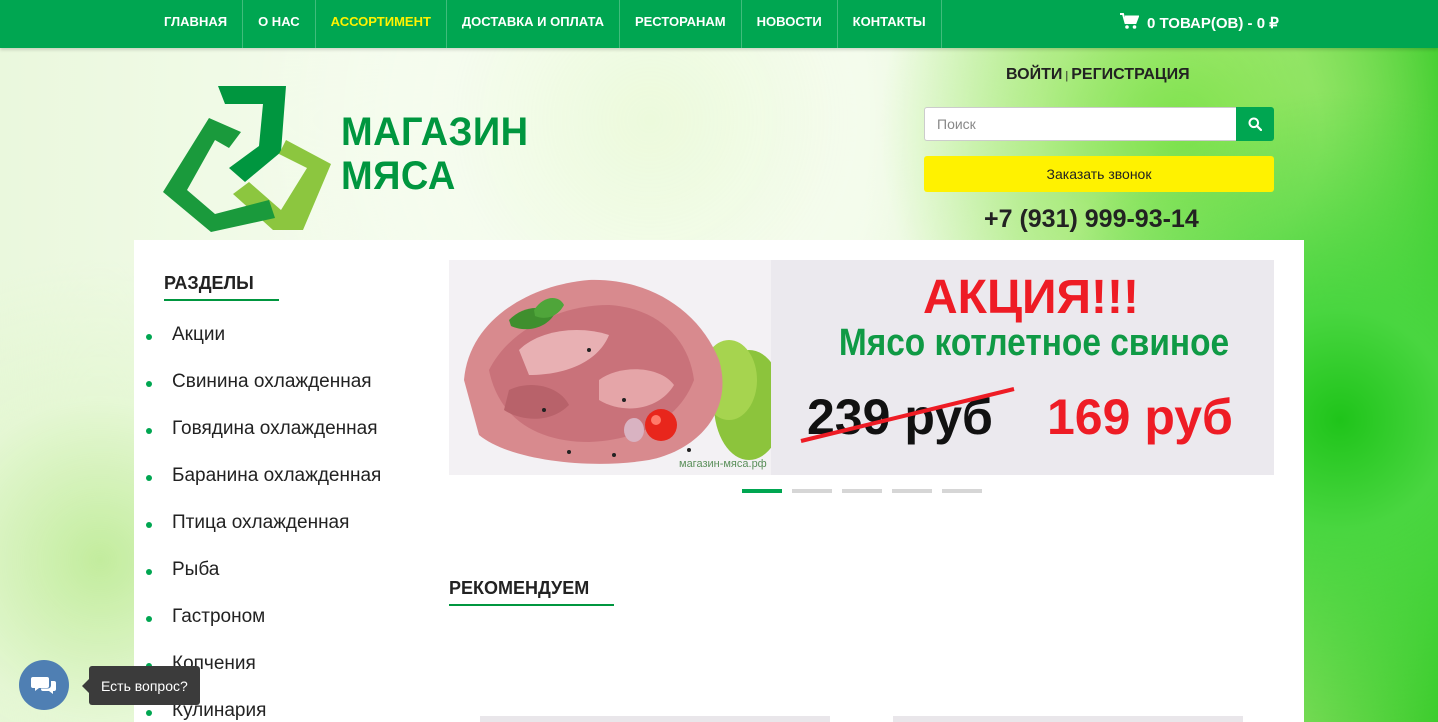 The height and width of the screenshot is (722, 1438). Describe the element at coordinates (533, 24) in the screenshot. I see `nav-item-delivery: ДОСТАВКА И ОПЛАТА` at that location.